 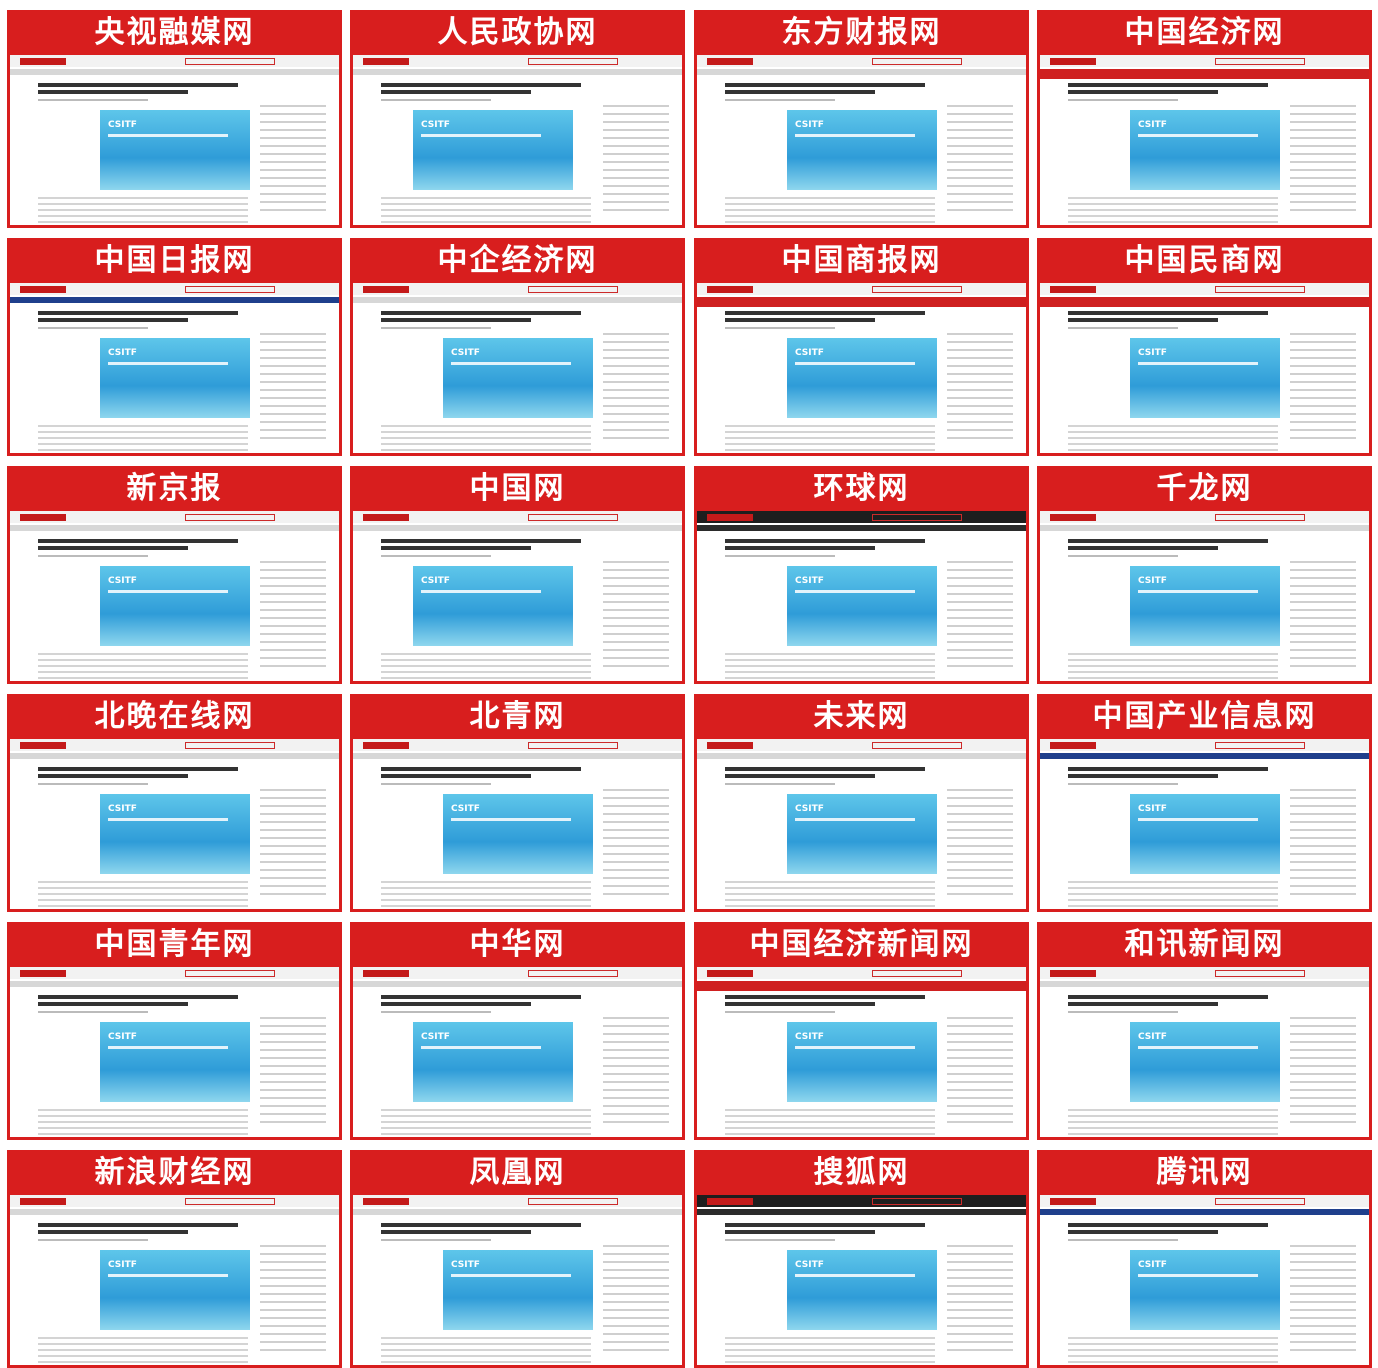 I want to click on media-outlet-name: 千龙网, so click(x=1204, y=488).